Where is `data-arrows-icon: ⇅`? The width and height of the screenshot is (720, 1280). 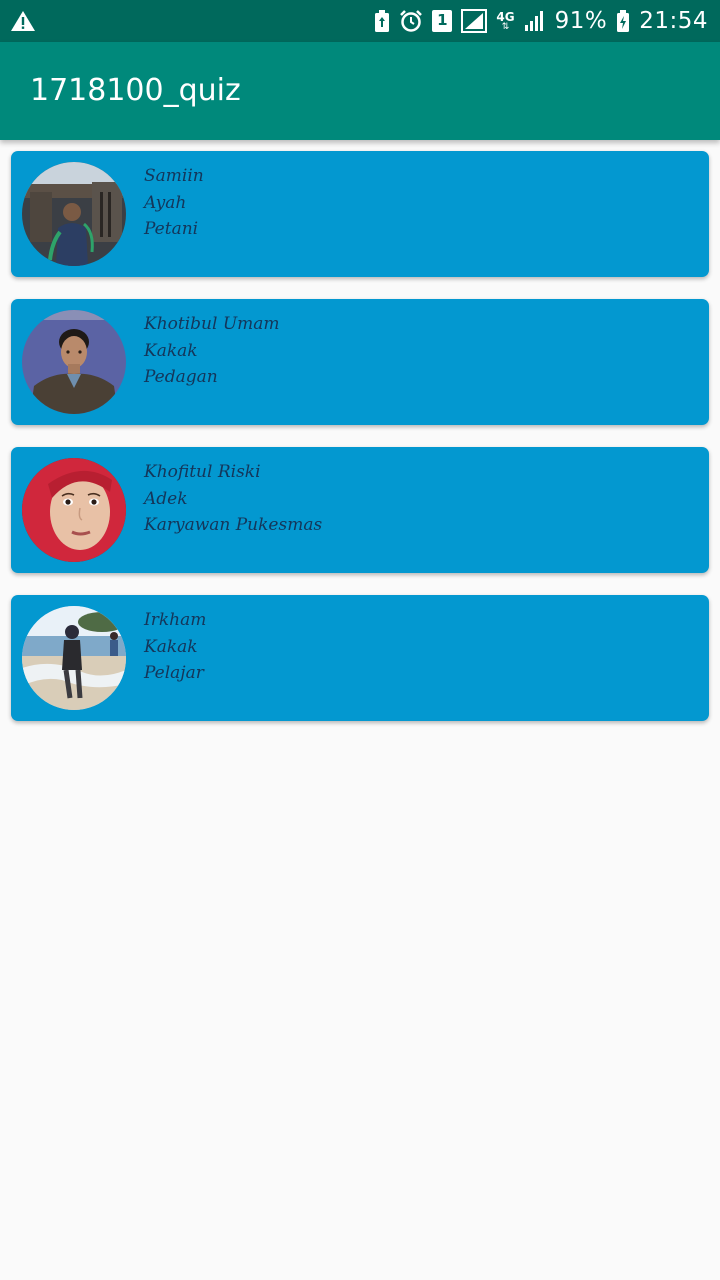 data-arrows-icon: ⇅ is located at coordinates (505, 26).